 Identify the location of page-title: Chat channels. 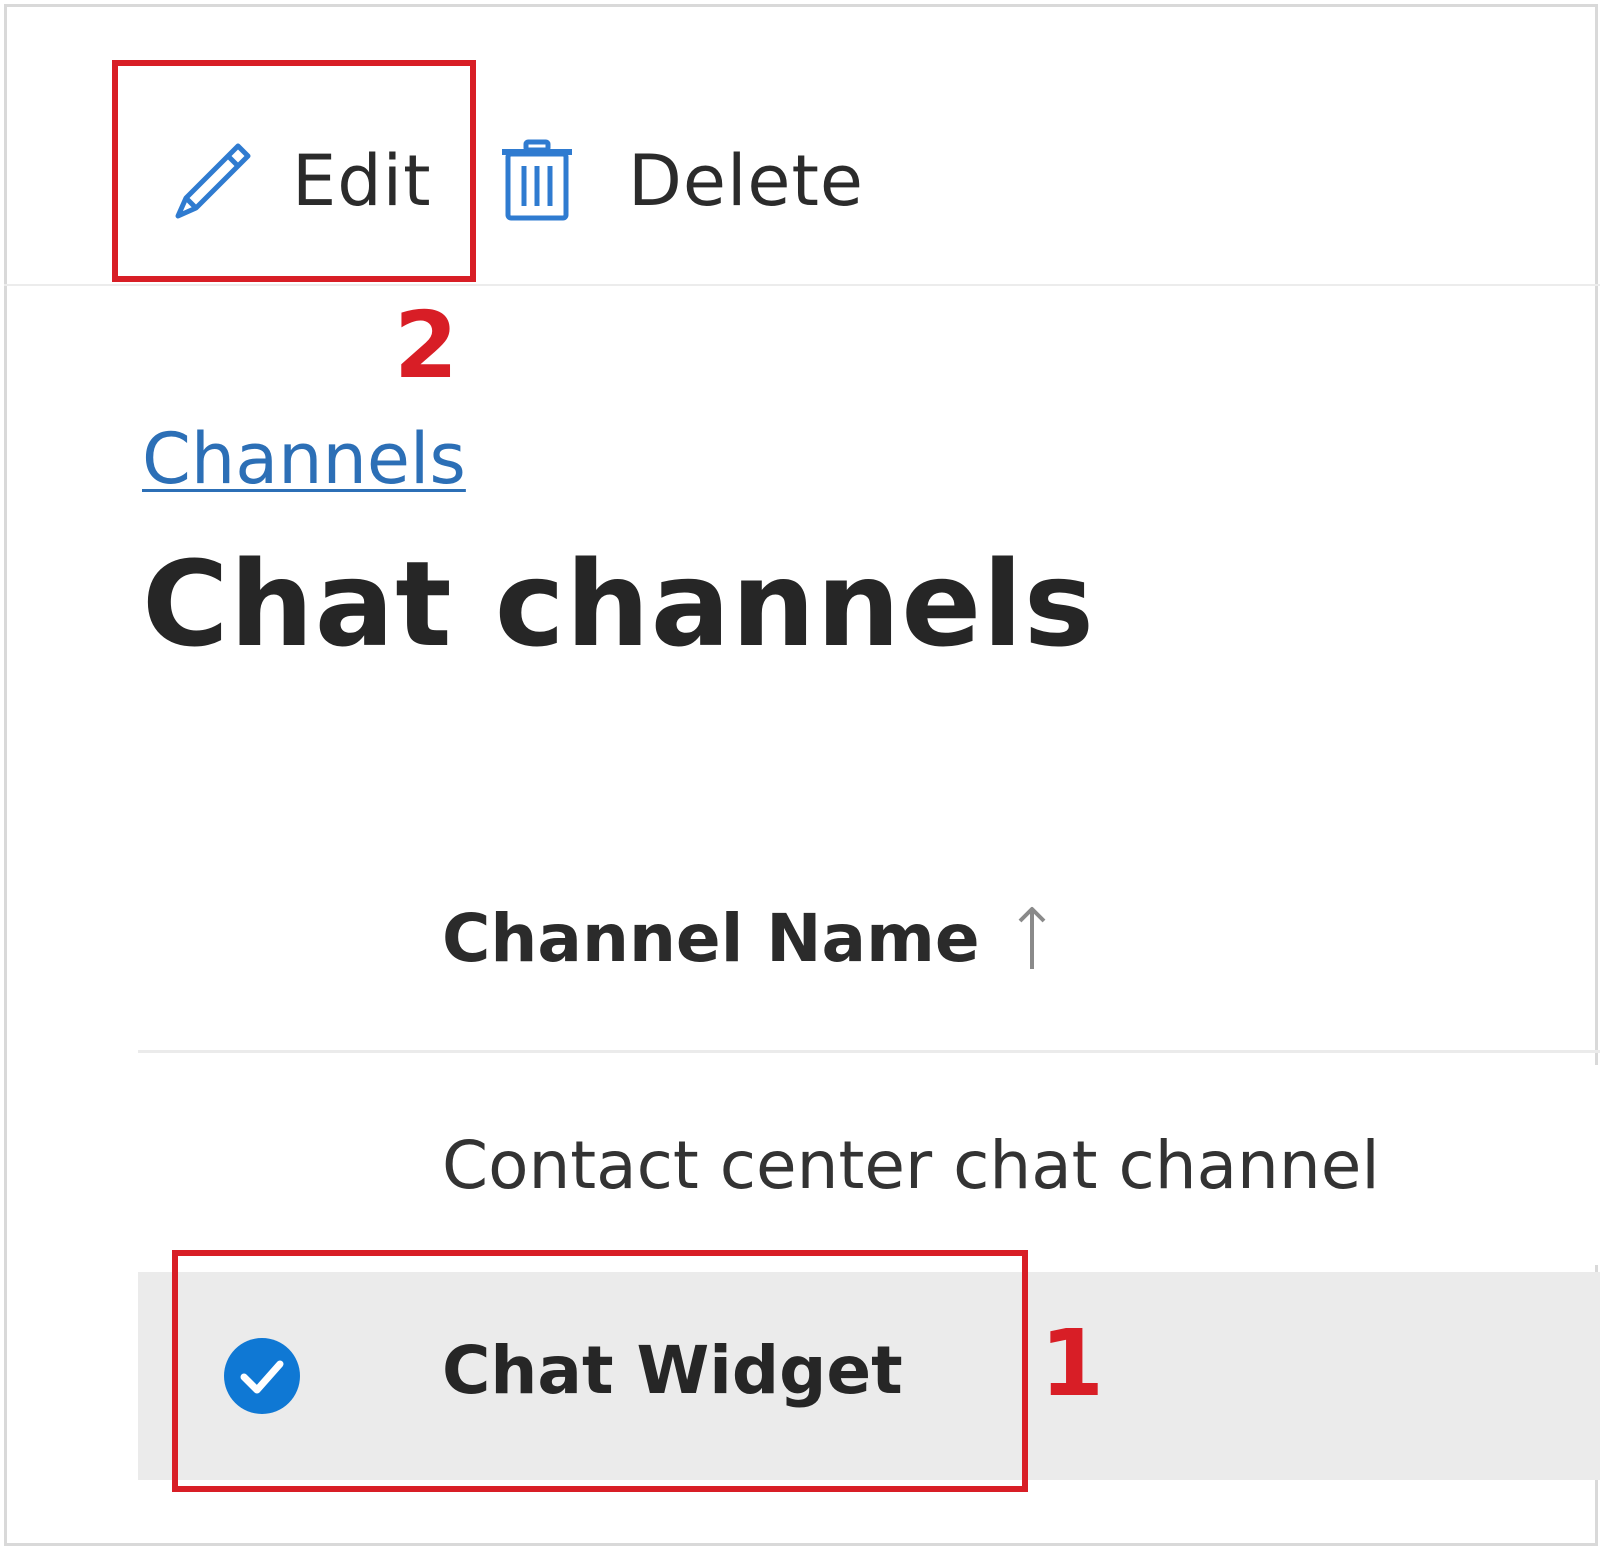
(619, 604).